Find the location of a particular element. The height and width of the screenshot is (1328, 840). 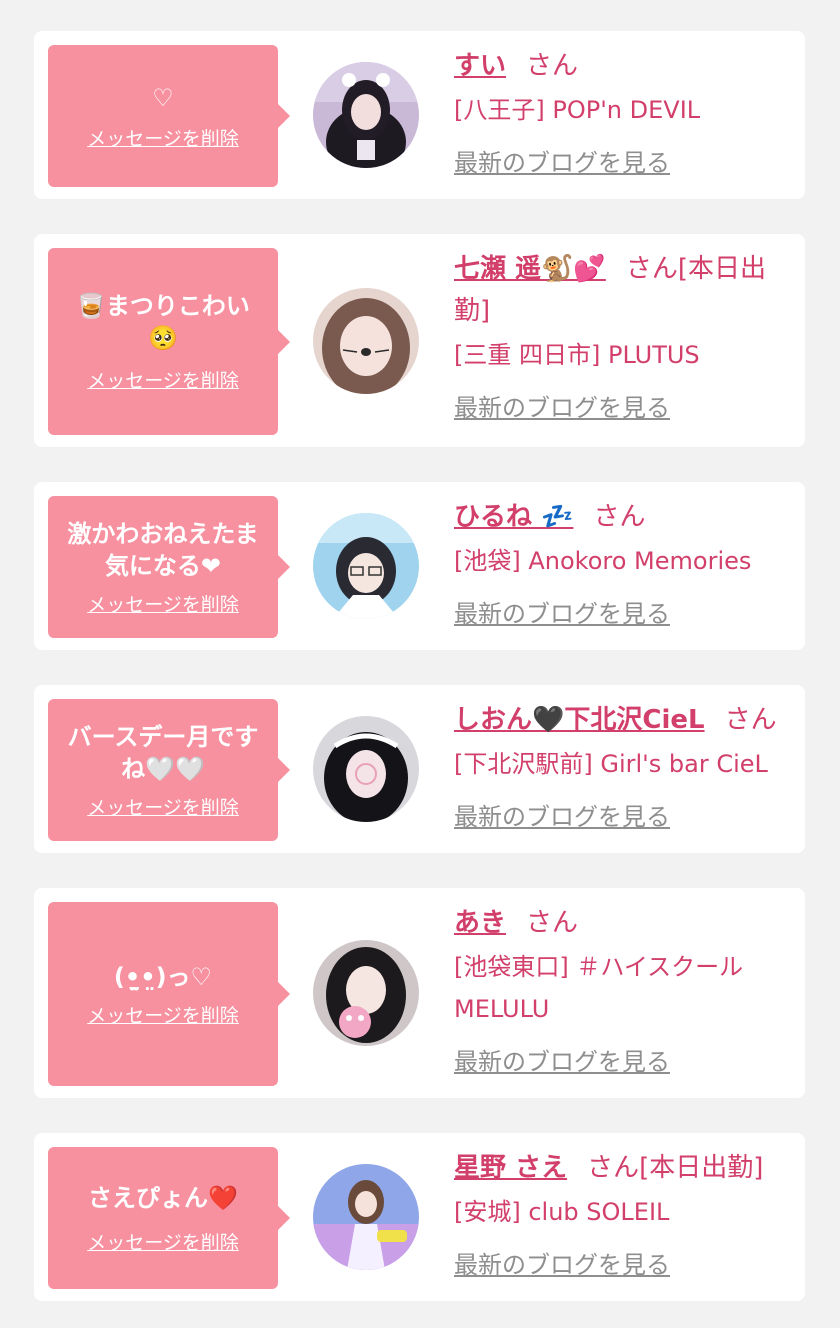

message-text: ♡ is located at coordinates (163, 97).